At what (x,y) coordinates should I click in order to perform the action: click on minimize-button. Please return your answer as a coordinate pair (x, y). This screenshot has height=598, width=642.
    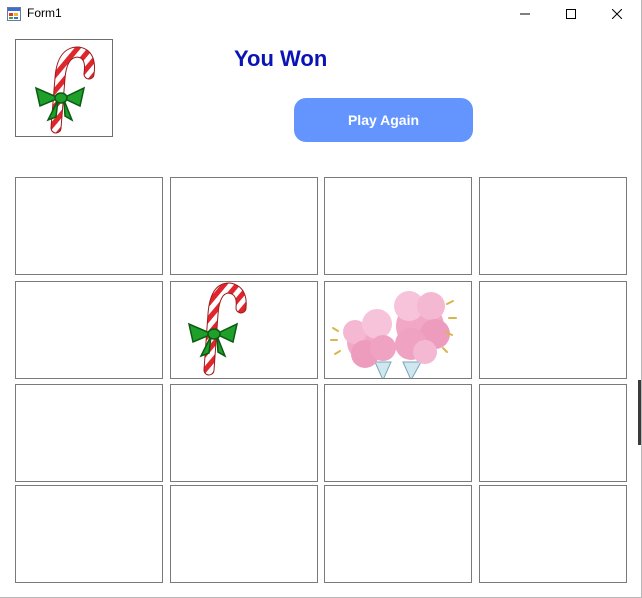
    Looking at the image, I should click on (525, 14).